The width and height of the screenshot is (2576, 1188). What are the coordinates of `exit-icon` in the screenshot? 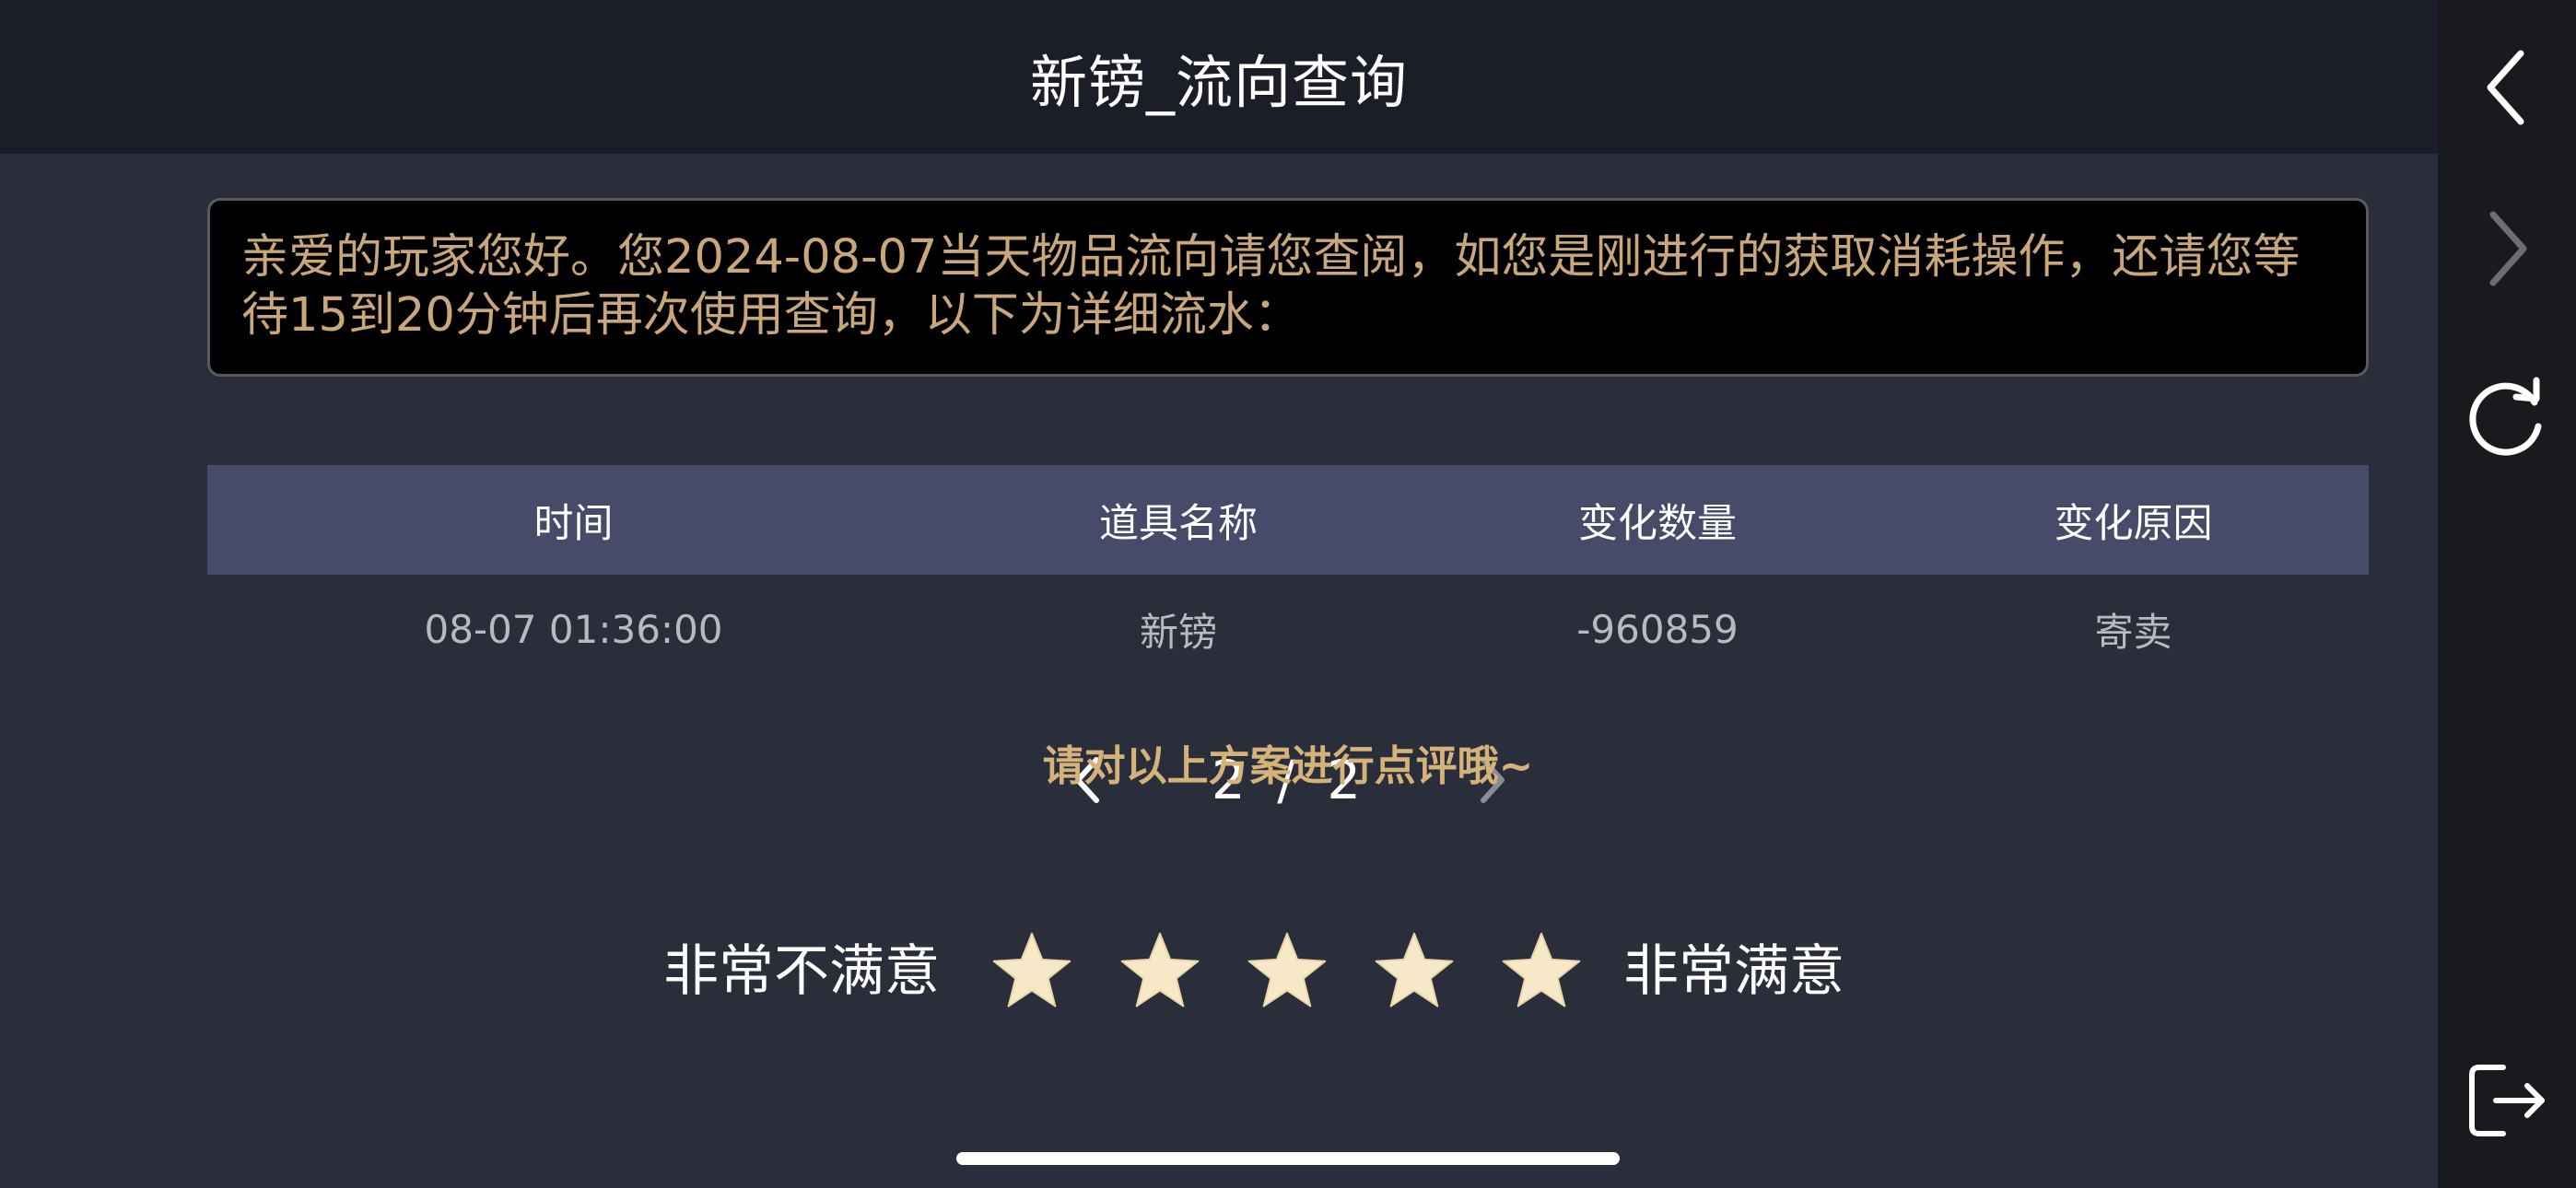 It's located at (2507, 1100).